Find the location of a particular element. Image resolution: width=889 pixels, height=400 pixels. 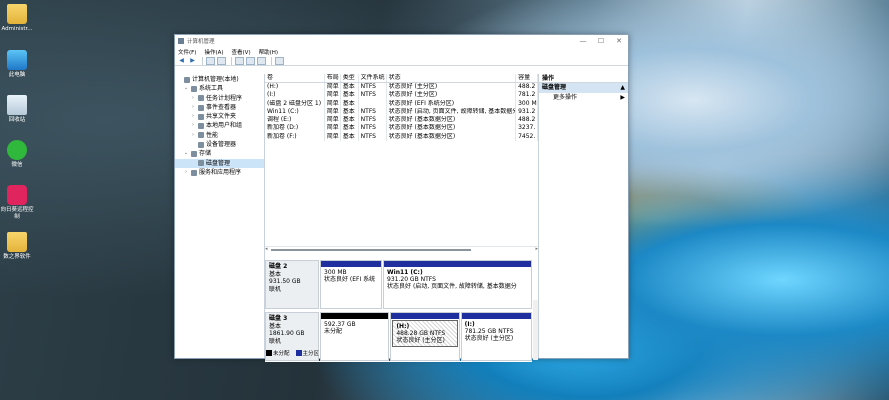

table-cell: Win11 (C:) is located at coordinates (295, 112).